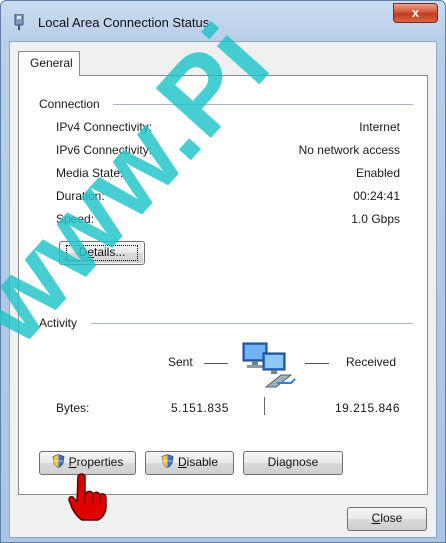 This screenshot has height=543, width=446. Describe the element at coordinates (276, 462) in the screenshot. I see `diagnose-label-prefix: Dia` at that location.